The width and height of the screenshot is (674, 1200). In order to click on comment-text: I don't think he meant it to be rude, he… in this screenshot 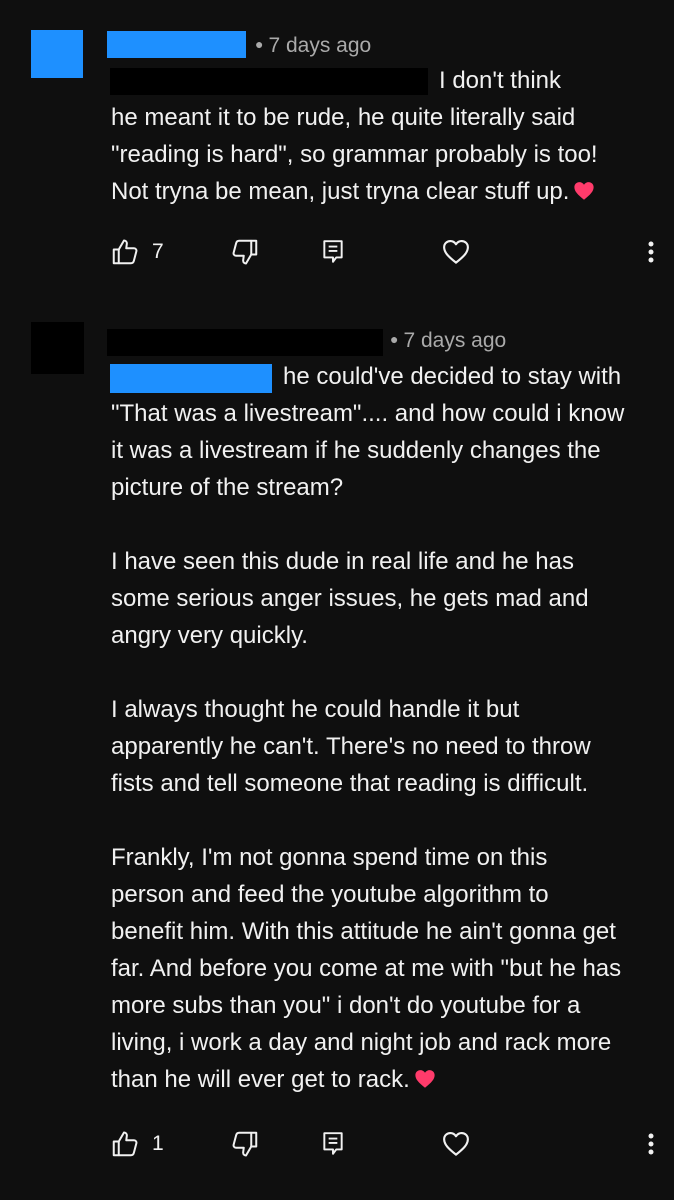, I will do `click(354, 136)`.